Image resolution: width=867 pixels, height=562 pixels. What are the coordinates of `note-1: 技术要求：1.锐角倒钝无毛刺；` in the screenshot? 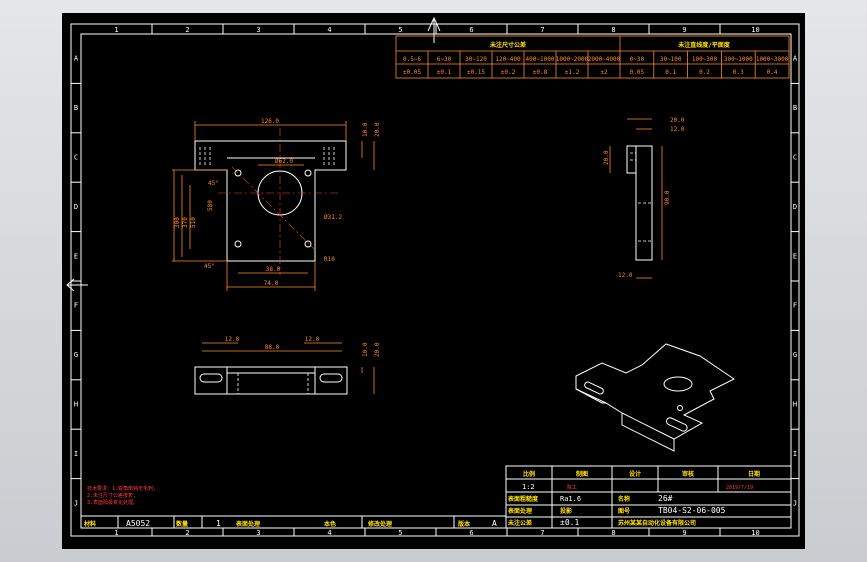 It's located at (122, 488).